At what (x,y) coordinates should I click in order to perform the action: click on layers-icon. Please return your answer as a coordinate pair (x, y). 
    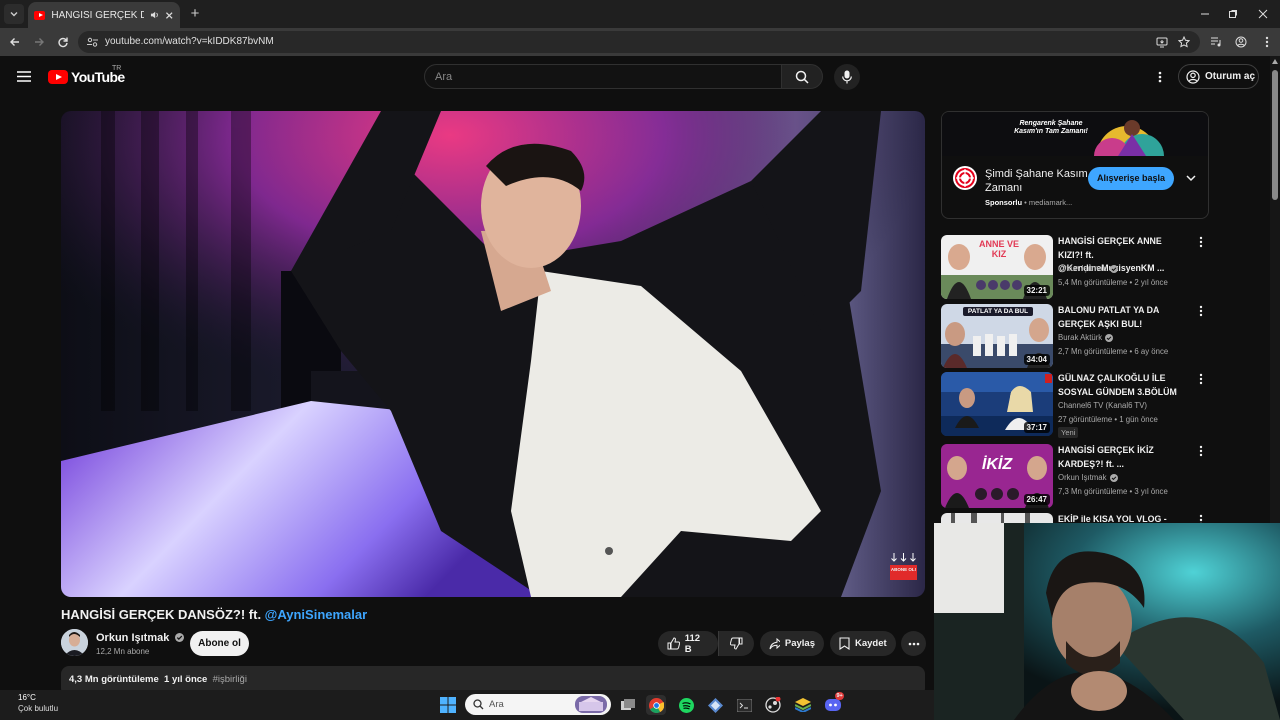
    Looking at the image, I should click on (803, 705).